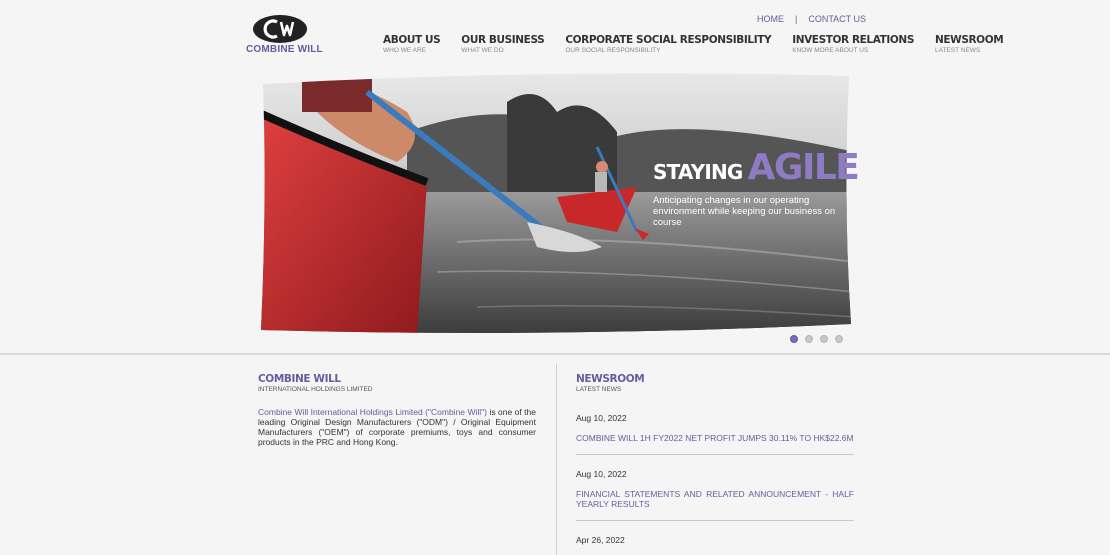 The image size is (1110, 555). I want to click on nav-label: ABOUT US, so click(412, 40).